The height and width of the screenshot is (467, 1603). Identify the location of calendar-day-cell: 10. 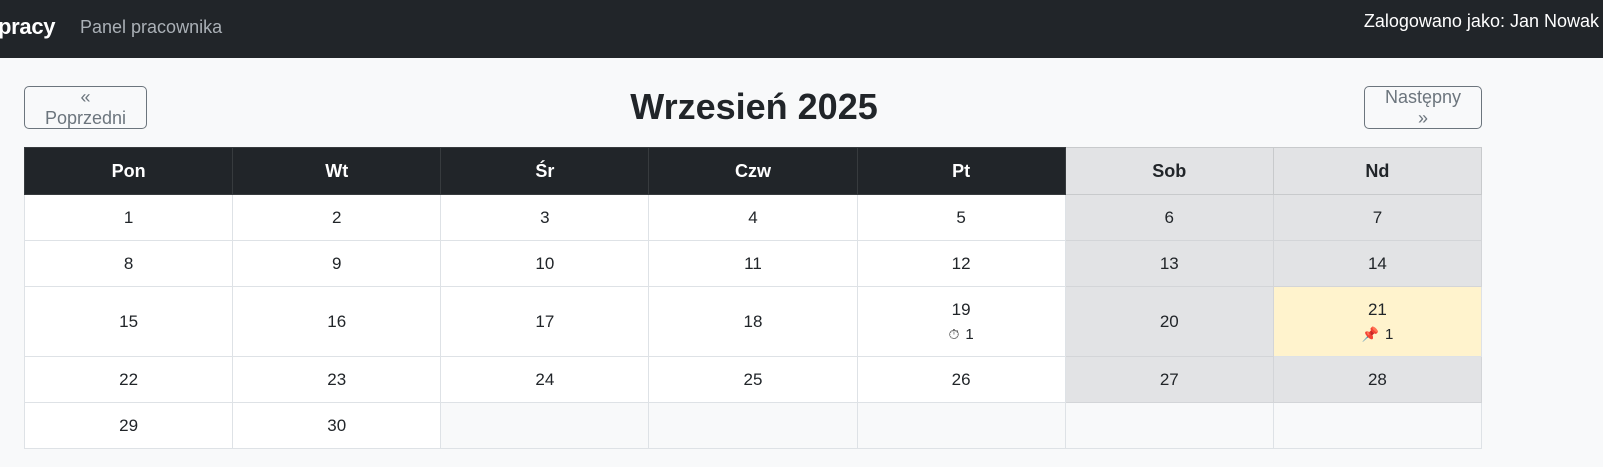
(545, 263).